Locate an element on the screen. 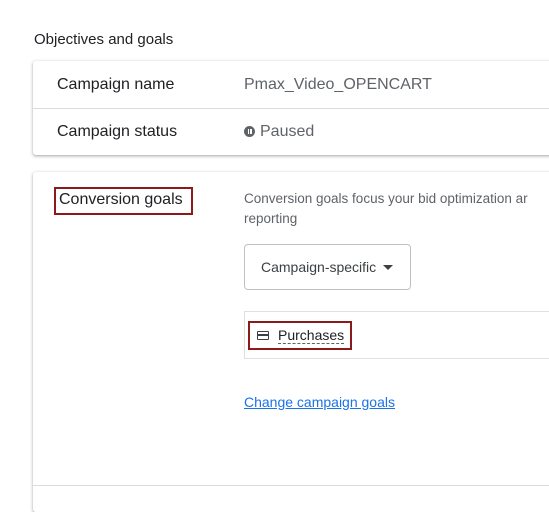 The height and width of the screenshot is (512, 549). campaign-name-row: Campaign name Pmax_Video_OPENCART is located at coordinates (291, 85).